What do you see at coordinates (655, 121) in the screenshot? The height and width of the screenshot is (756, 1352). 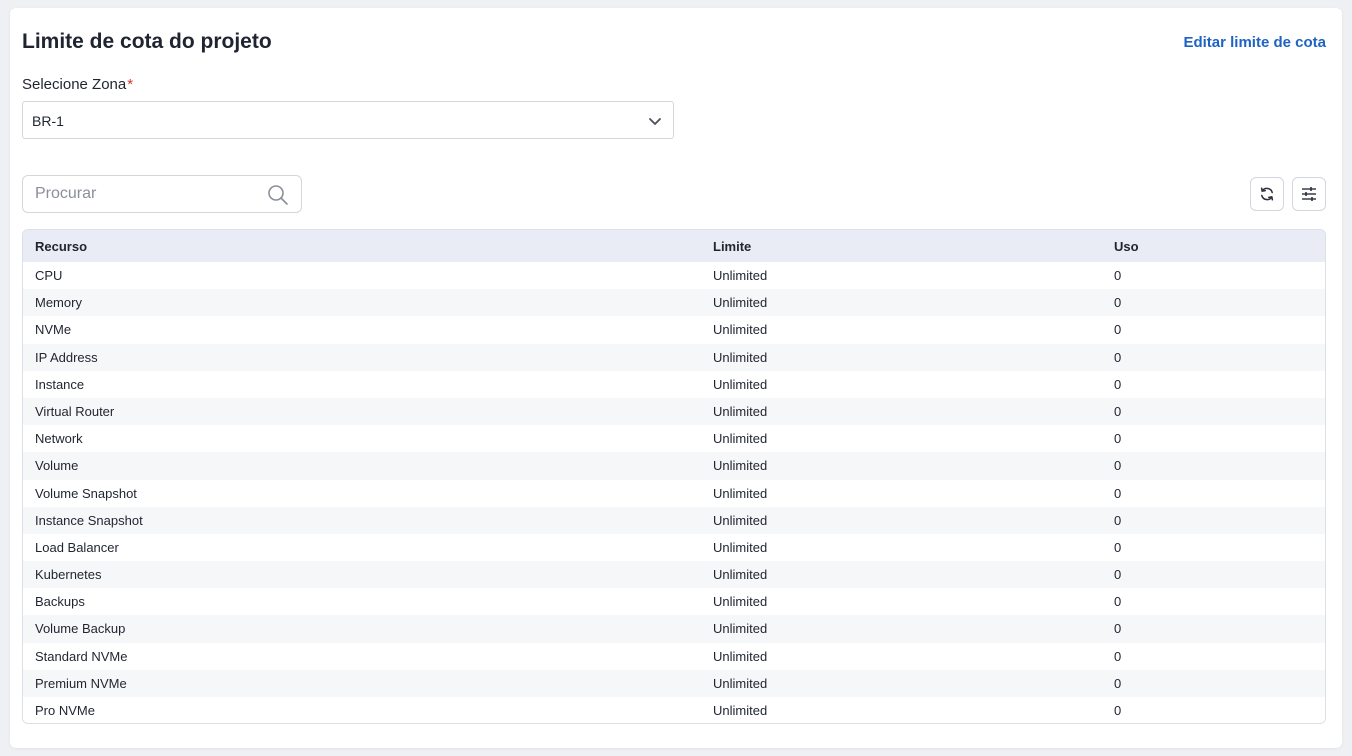 I see `chevron-down-icon` at bounding box center [655, 121].